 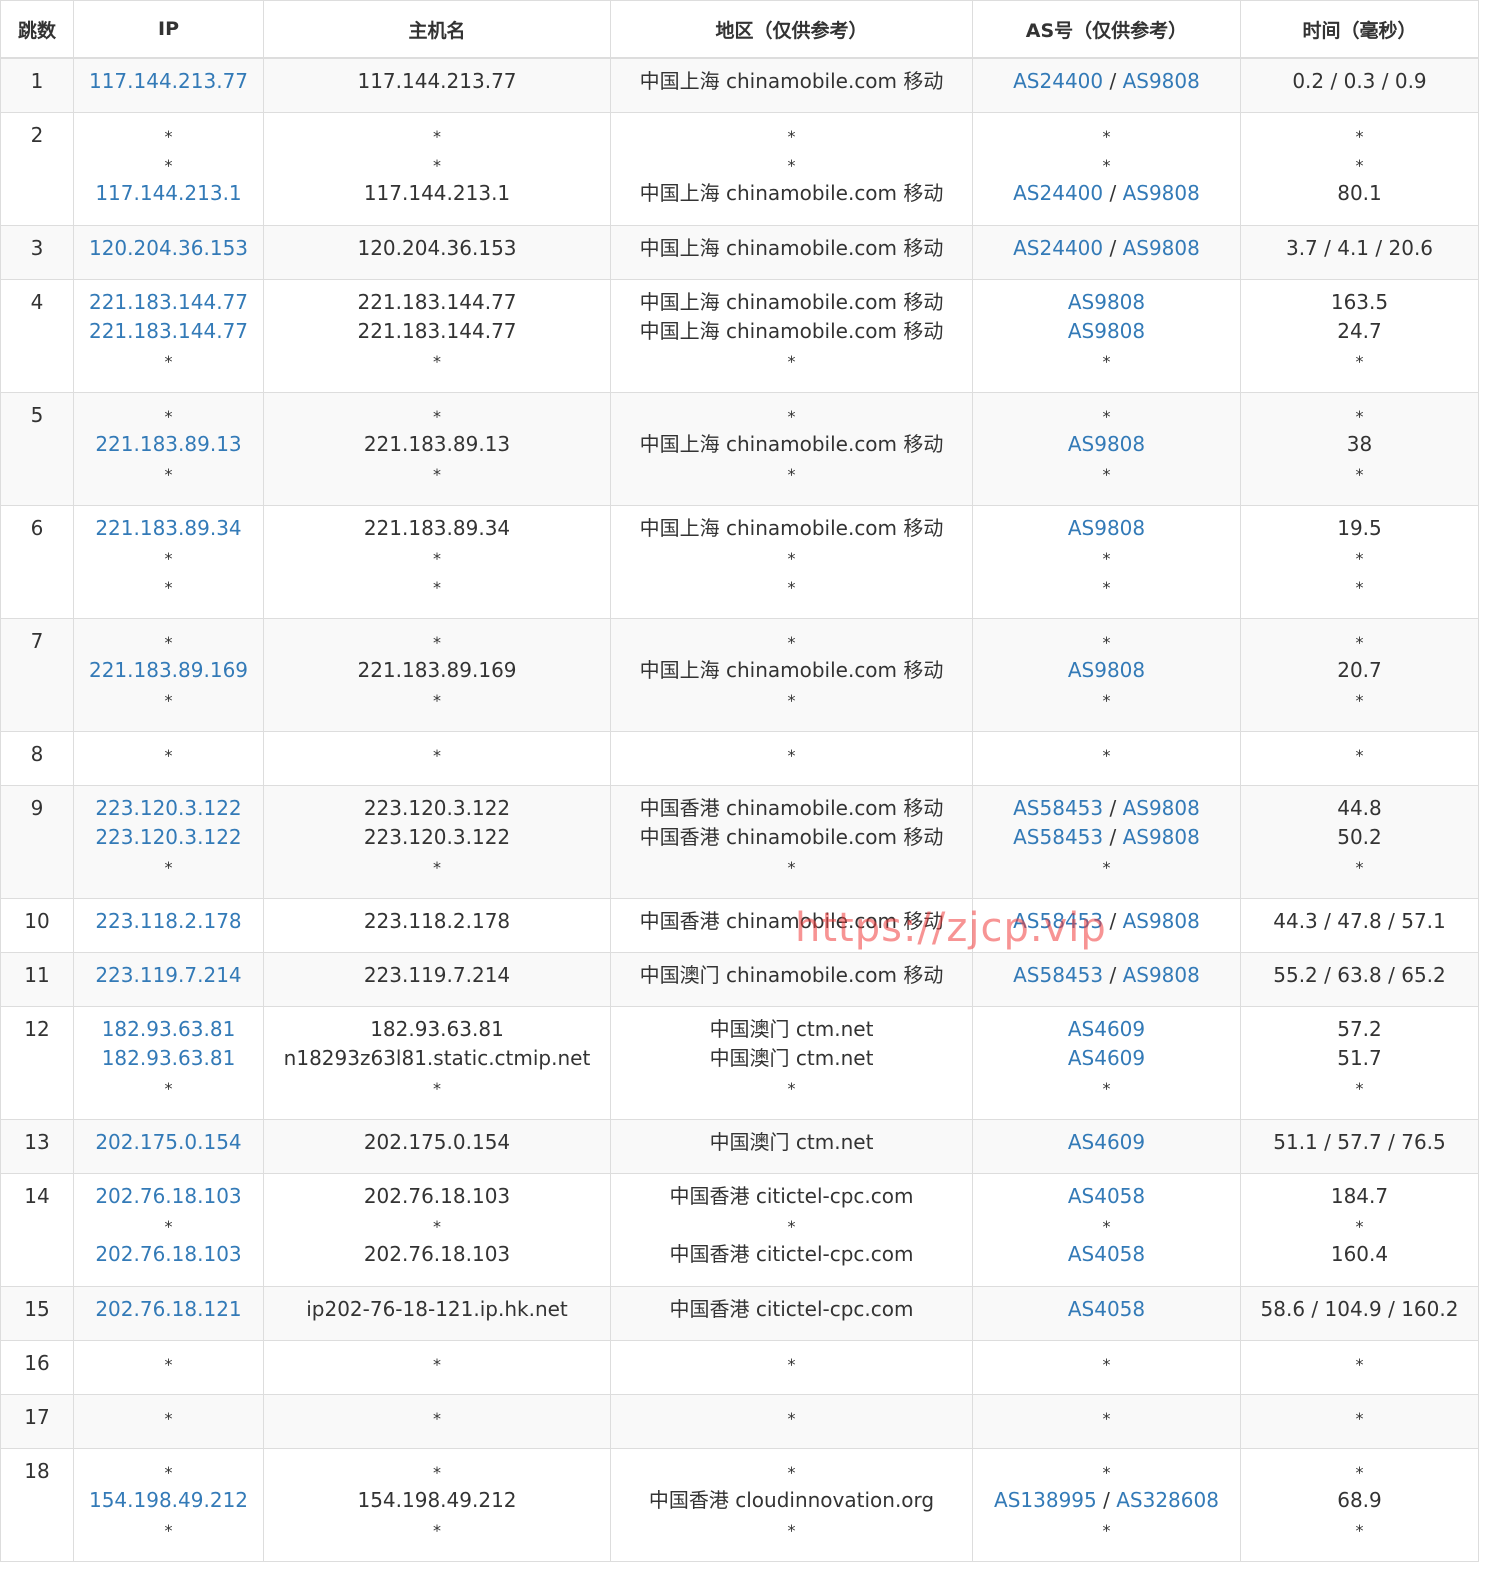 I want to click on region-cell-text: 中国香港 cloudinnovation.org, so click(x=791, y=1500).